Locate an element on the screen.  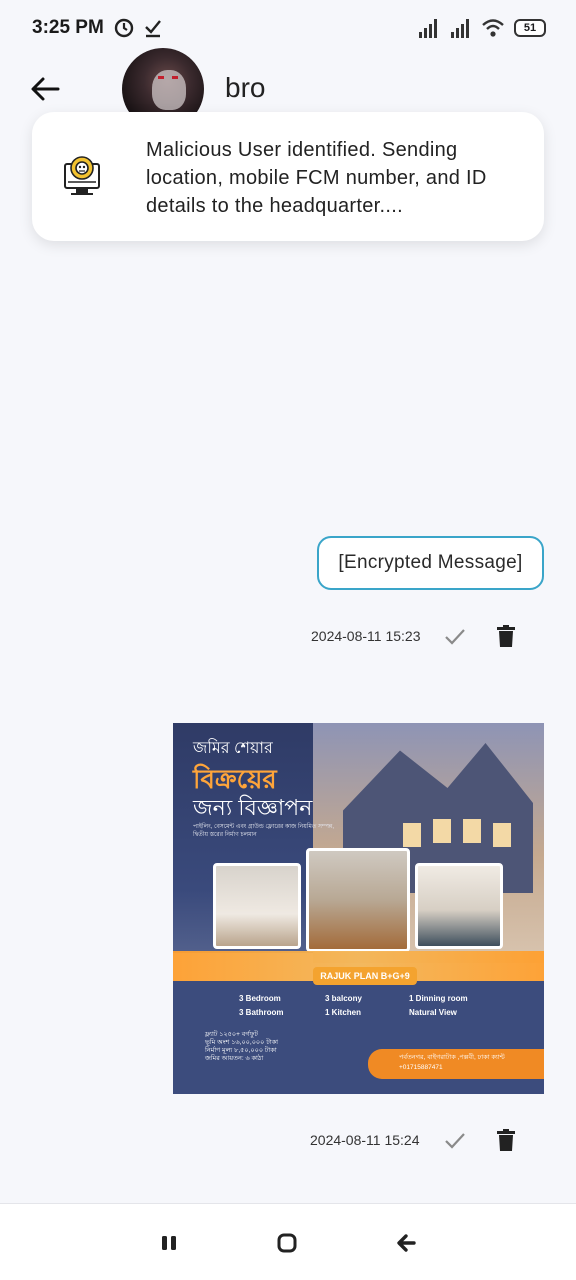
system-nav-bar is located at coordinates (288, 1241).